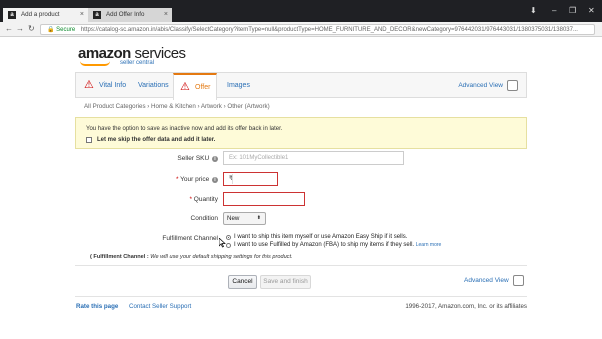  I want to click on reload-icon: ↻, so click(31, 28).